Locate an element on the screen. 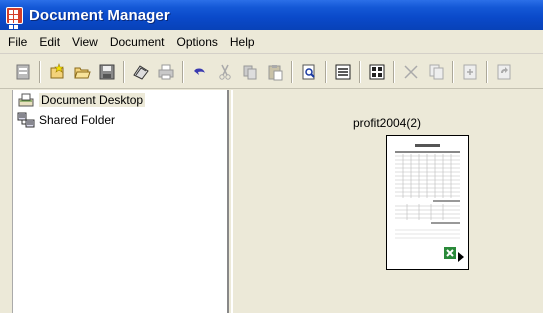  menu-edit: Edit is located at coordinates (49, 42).